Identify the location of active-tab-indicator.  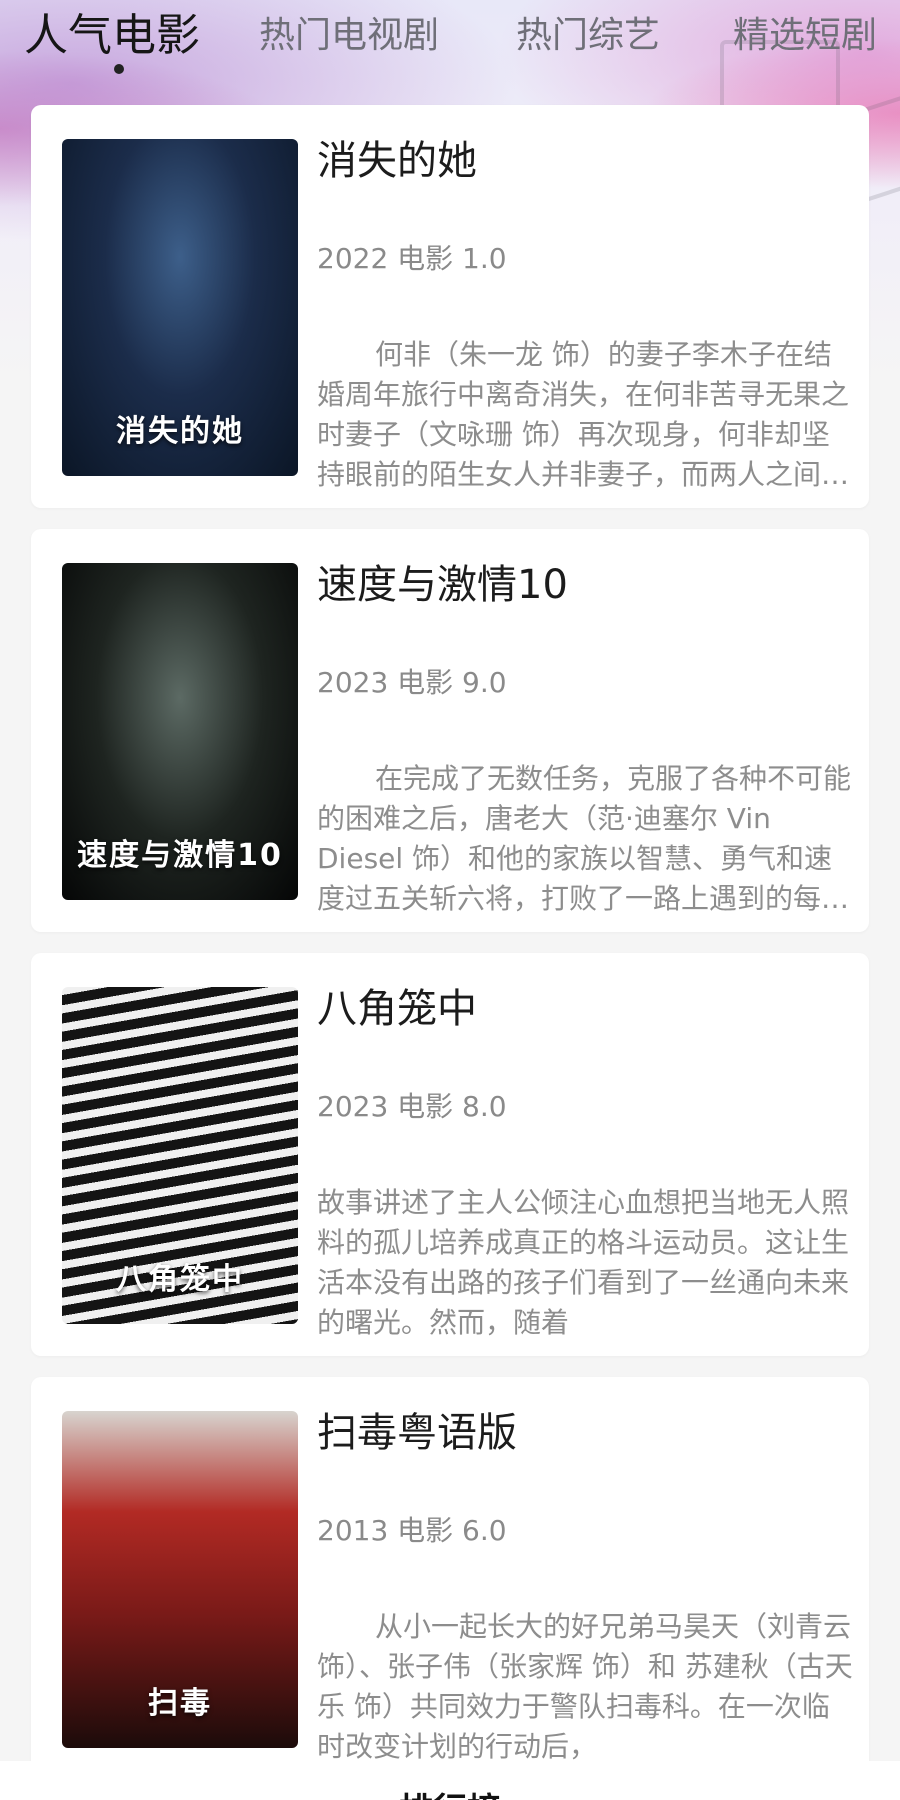
(119, 69).